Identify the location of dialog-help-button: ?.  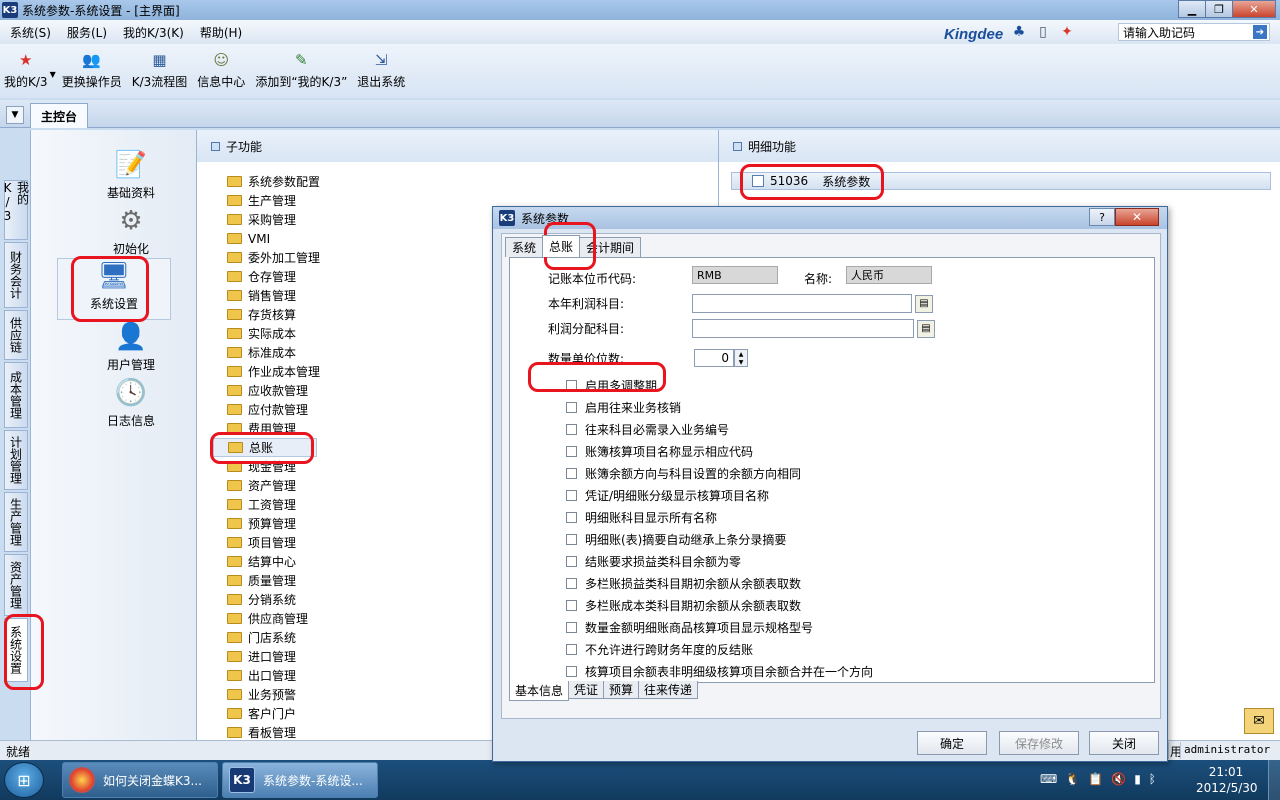
(1102, 217).